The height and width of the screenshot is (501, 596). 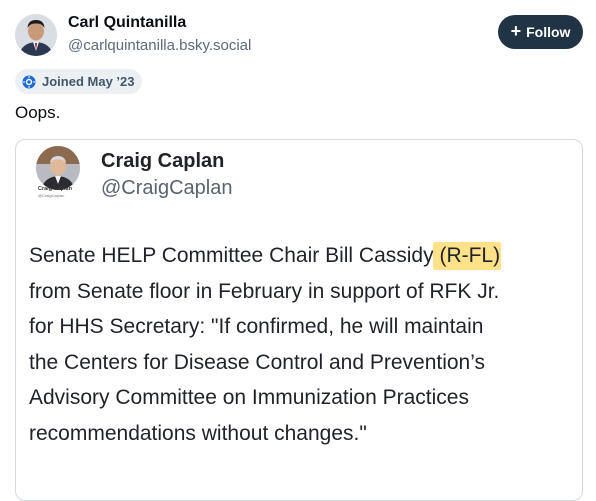 What do you see at coordinates (167, 188) in the screenshot?
I see `embed-handle: @CraigCaplan` at bounding box center [167, 188].